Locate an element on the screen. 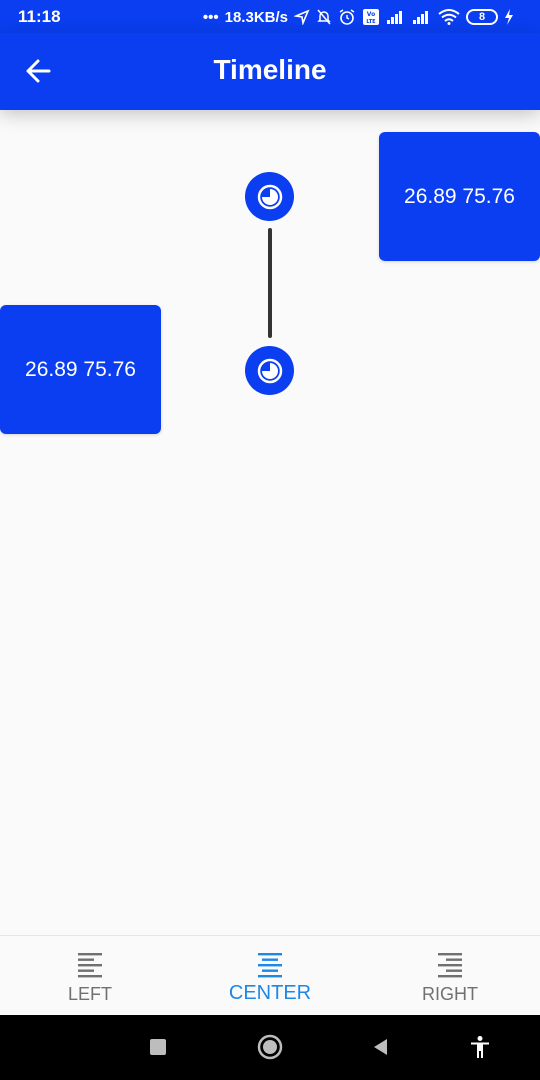 The image size is (540, 1080). network-speed: 18.3KB/s is located at coordinates (256, 17).